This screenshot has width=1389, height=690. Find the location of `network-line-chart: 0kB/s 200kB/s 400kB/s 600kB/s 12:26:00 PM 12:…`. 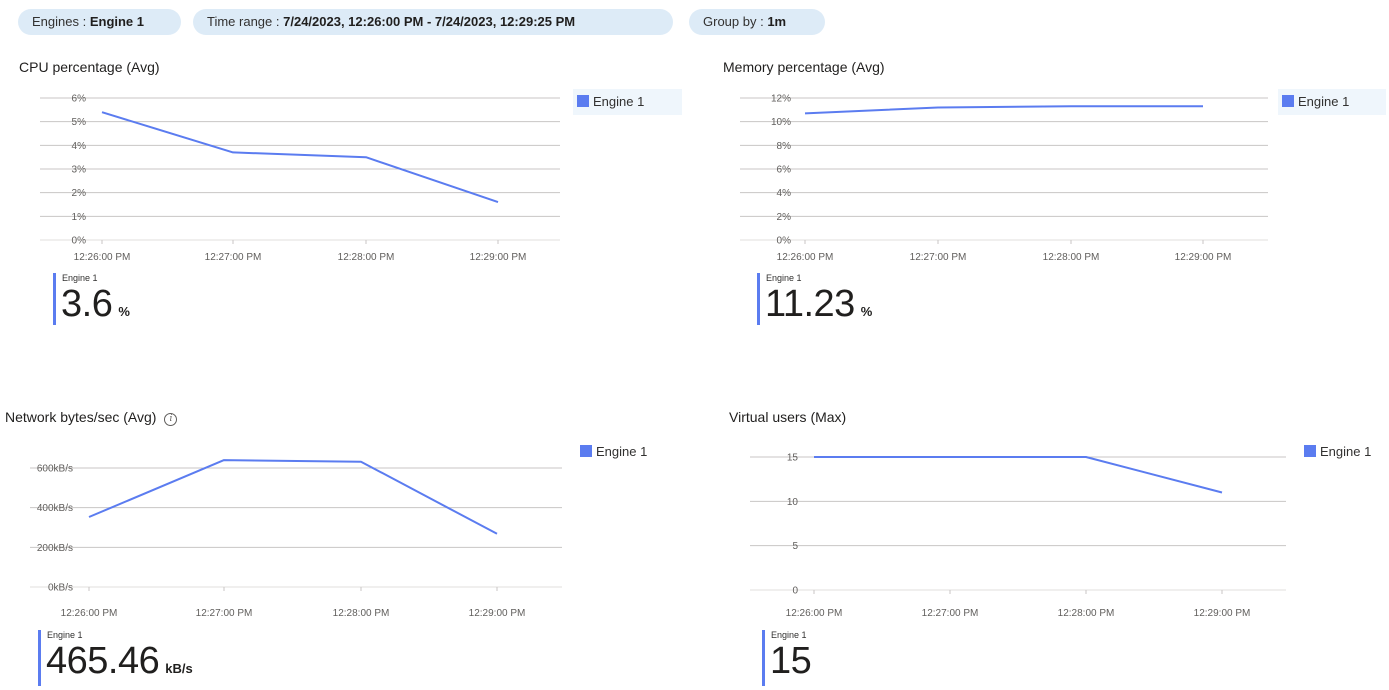

network-line-chart: 0kB/s 200kB/s 400kB/s 600kB/s 12:26:00 PM 12:… is located at coordinates (296, 539).